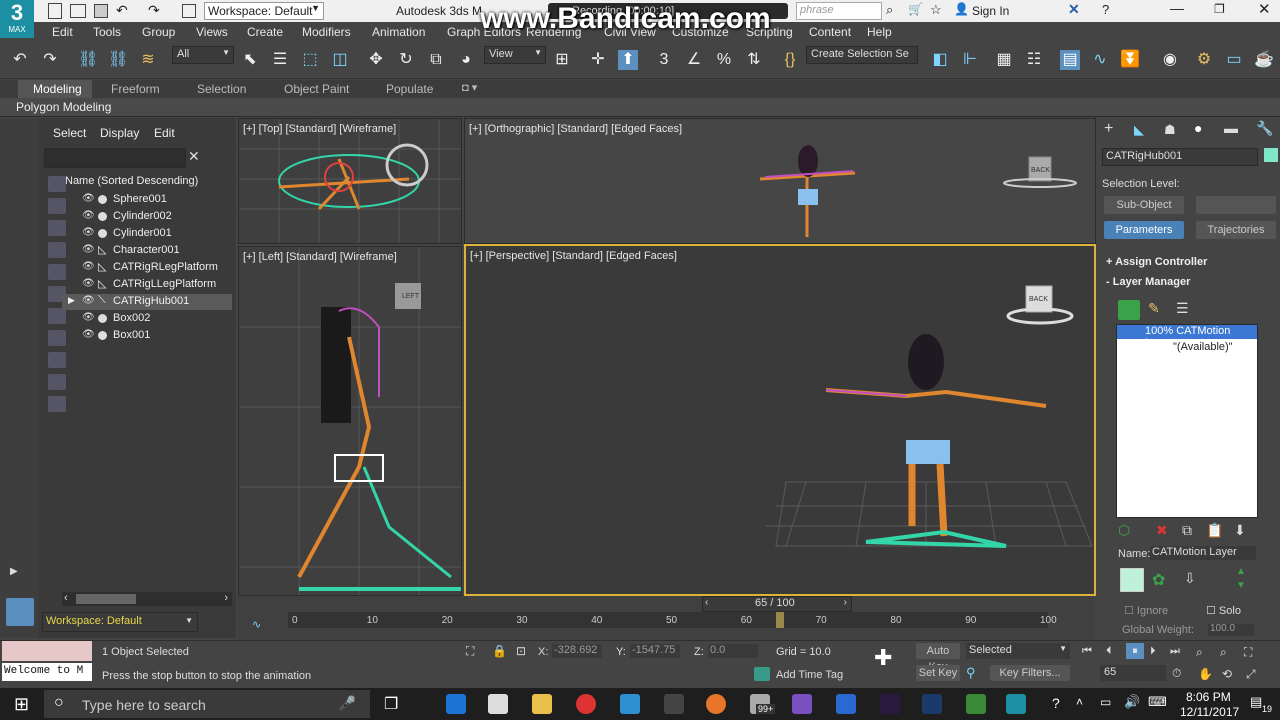 The width and height of the screenshot is (1280, 720). Describe the element at coordinates (1170, 60) in the screenshot. I see `material-editor-icon: ◉` at that location.